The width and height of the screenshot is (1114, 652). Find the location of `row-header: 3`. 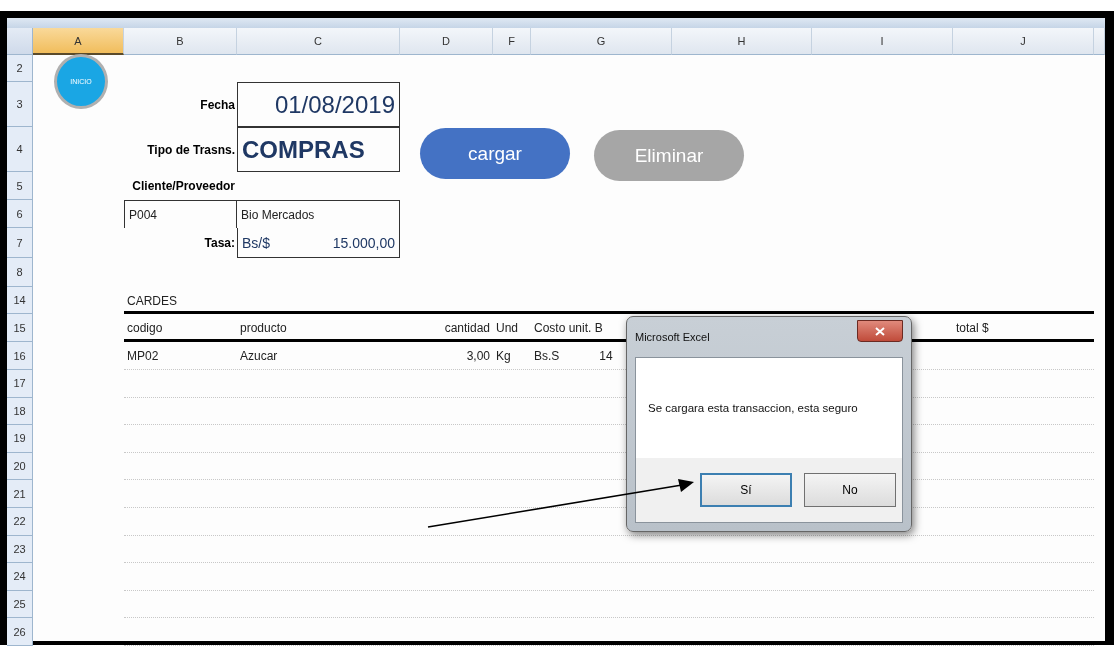

row-header: 3 is located at coordinates (20, 104).